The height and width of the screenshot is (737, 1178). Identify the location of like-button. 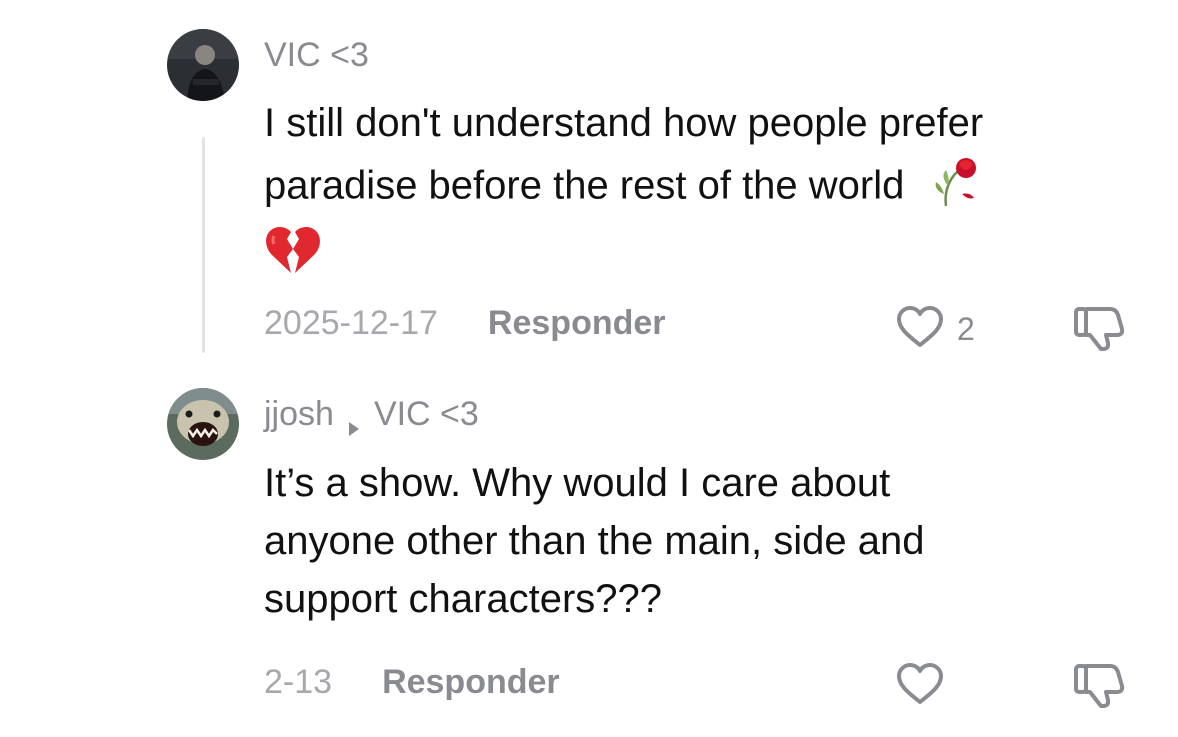
(920, 686).